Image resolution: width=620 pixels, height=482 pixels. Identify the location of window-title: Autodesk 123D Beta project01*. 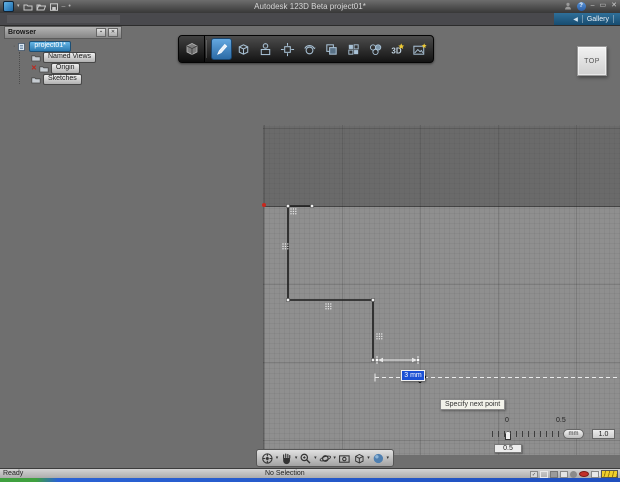
(310, 6).